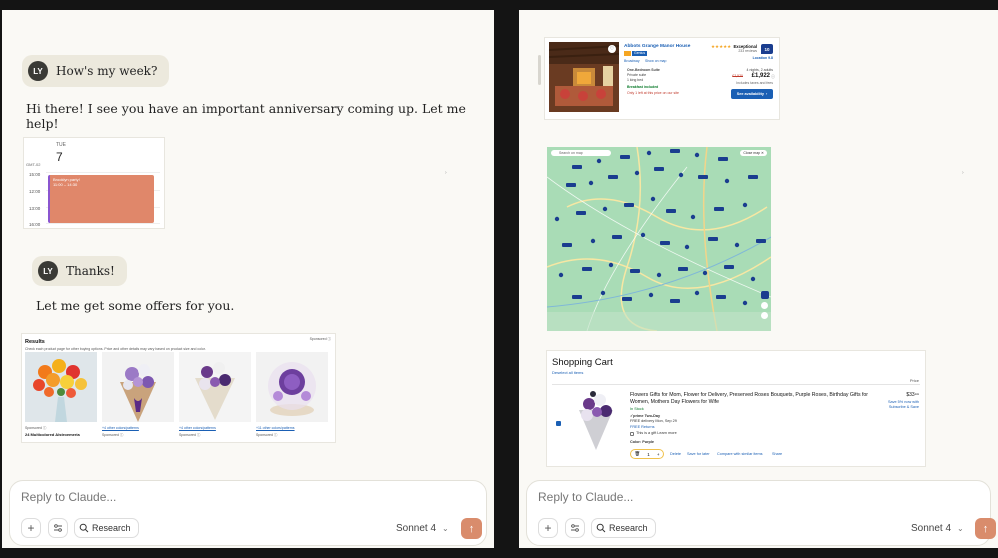  I want to click on plus-icon: +, so click(658, 454).